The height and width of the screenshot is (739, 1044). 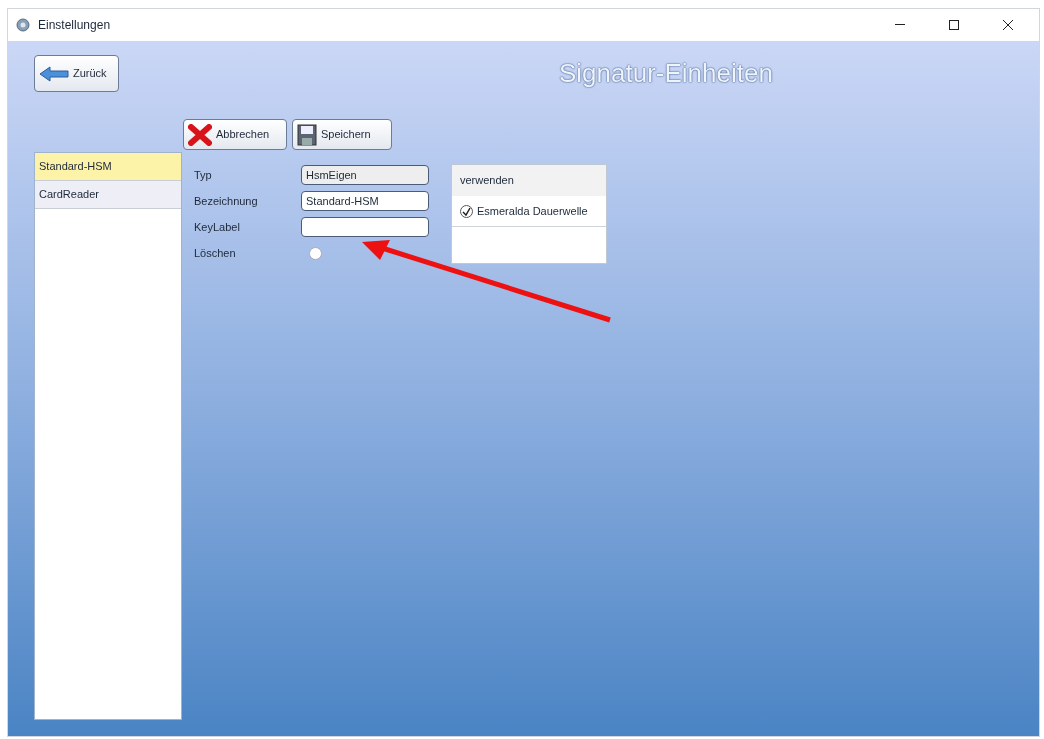 I want to click on app-icon, so click(x=23, y=25).